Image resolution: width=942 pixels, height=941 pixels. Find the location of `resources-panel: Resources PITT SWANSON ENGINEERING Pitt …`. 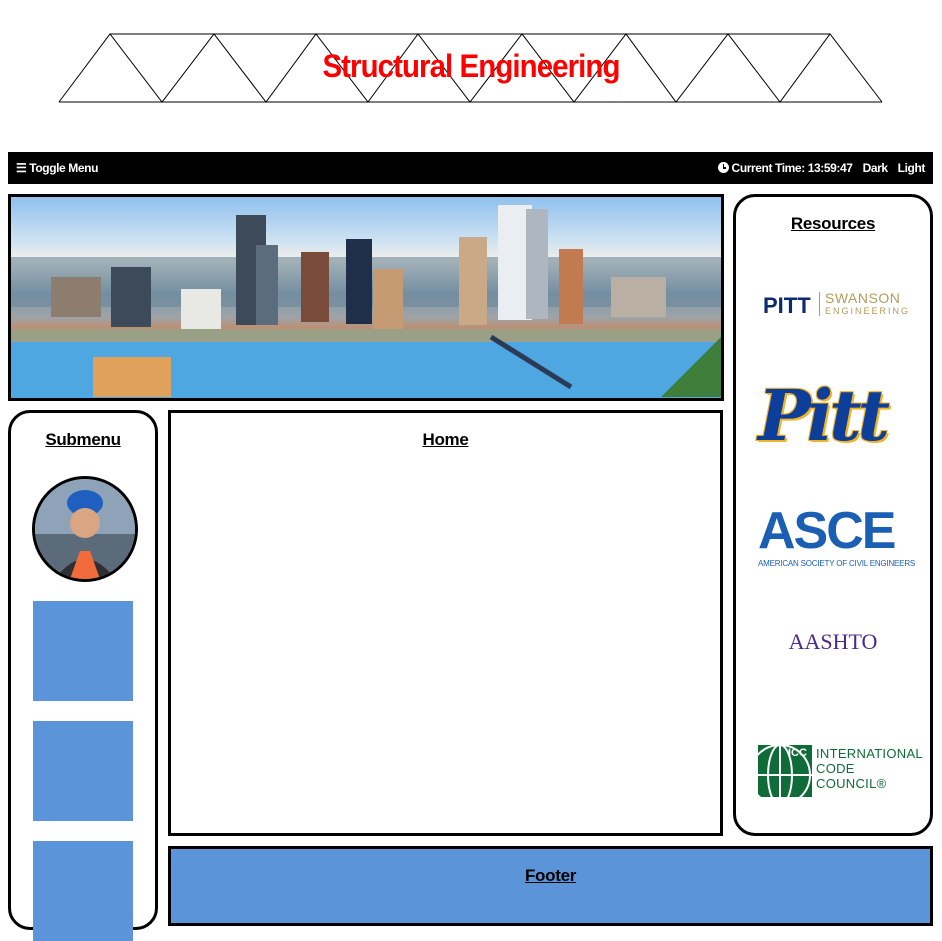

resources-panel: Resources PITT SWANSON ENGINEERING Pitt … is located at coordinates (833, 515).